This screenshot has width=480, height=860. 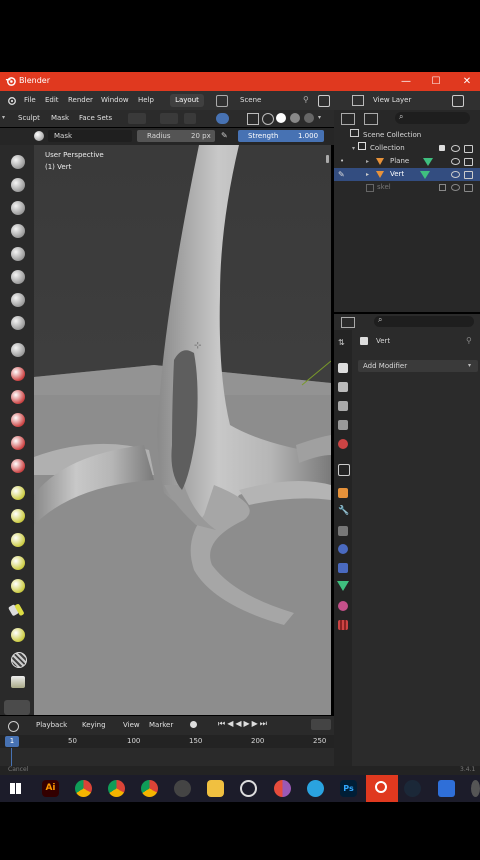 I want to click on timeline-editor-icon, so click(x=13, y=726).